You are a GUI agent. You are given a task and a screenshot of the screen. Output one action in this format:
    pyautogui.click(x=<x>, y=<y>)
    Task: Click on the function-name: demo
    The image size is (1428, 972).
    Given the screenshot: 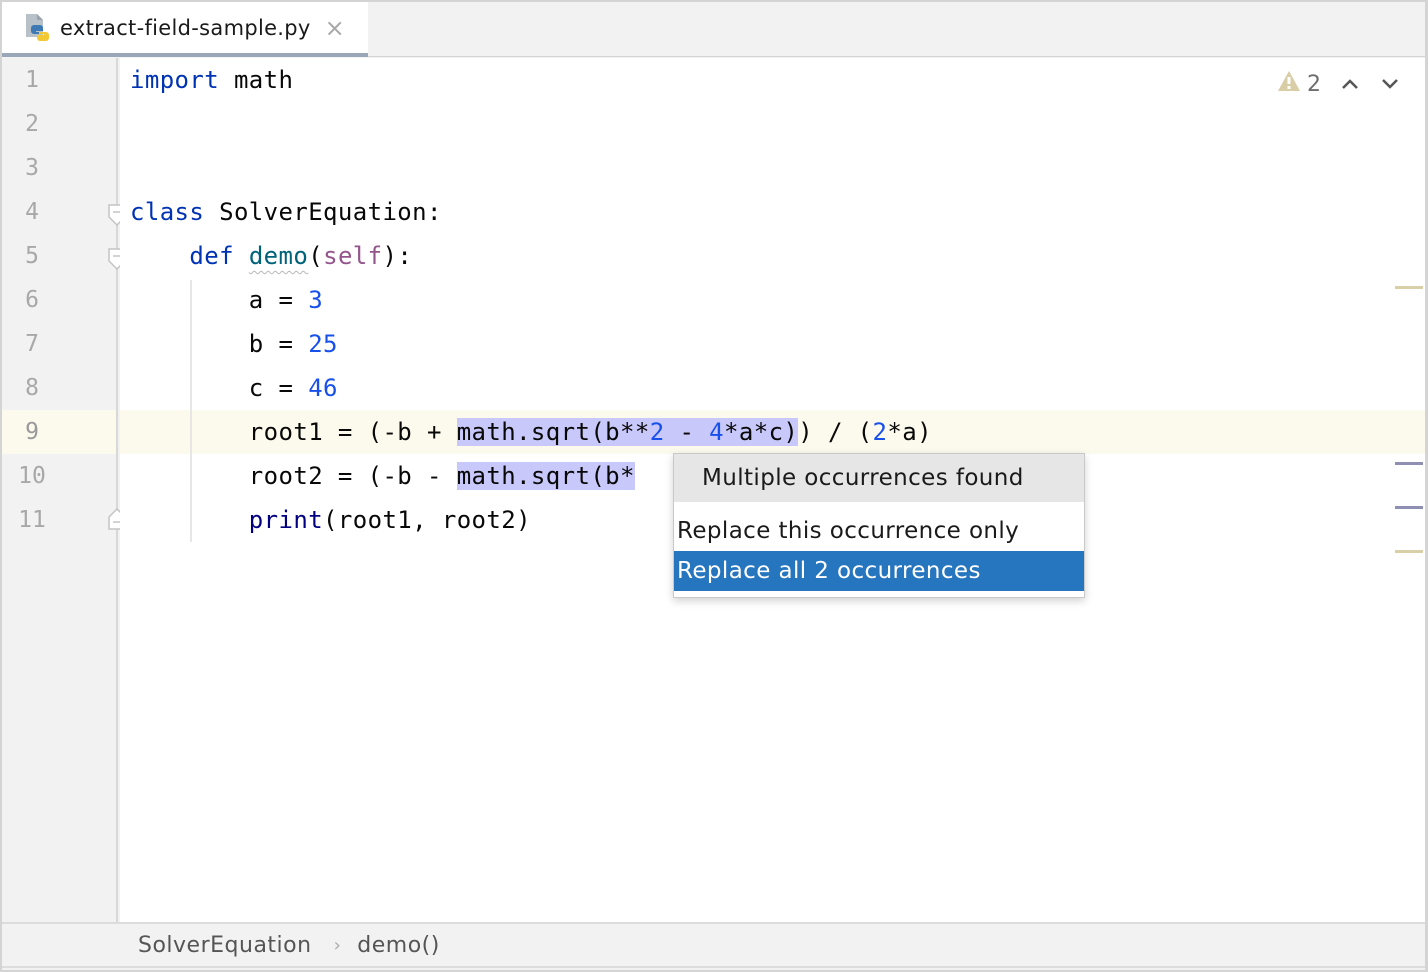 What is the action you would take?
    pyautogui.click(x=278, y=256)
    